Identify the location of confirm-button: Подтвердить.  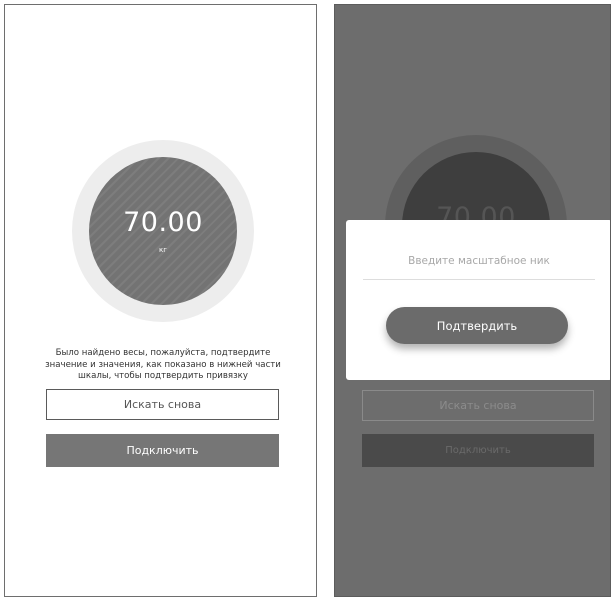
(477, 325).